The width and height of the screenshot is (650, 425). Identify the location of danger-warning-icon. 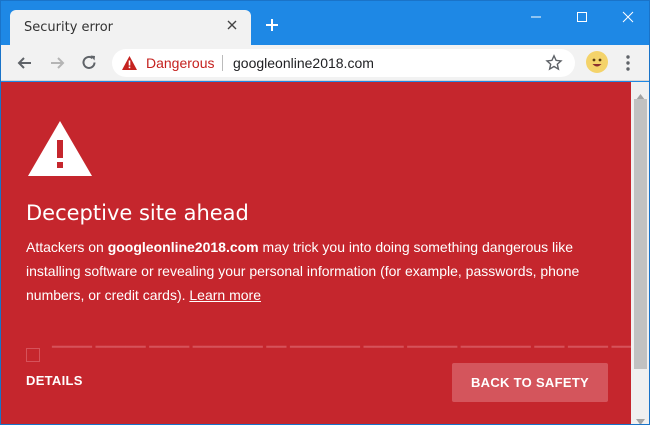
(129, 65).